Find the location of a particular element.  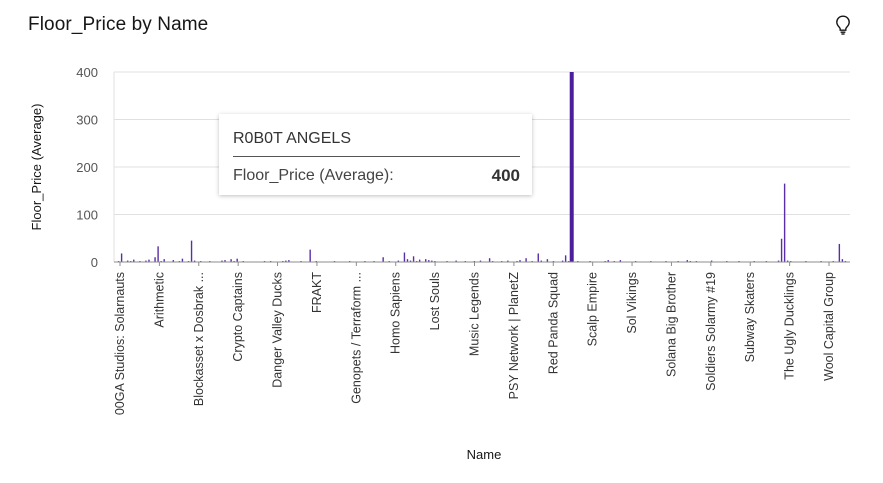

x-tick-label: Wool Capital Group is located at coordinates (829, 326).